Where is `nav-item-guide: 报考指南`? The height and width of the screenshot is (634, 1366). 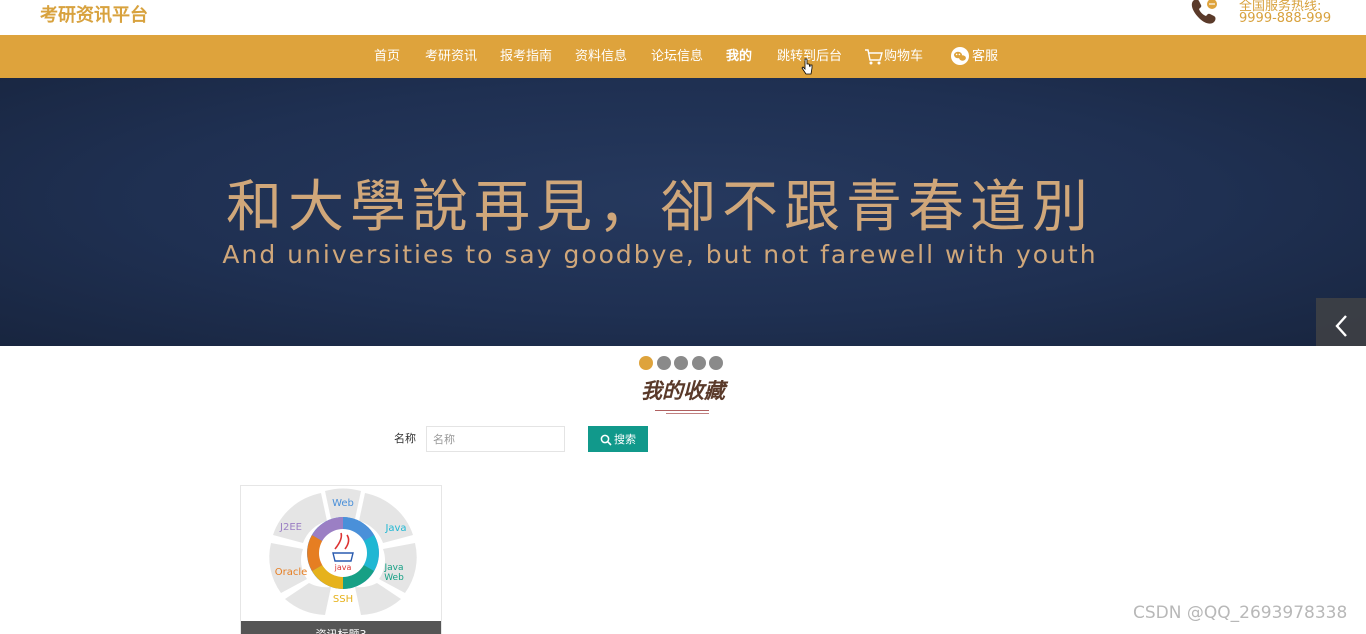 nav-item-guide: 报考指南 is located at coordinates (526, 56).